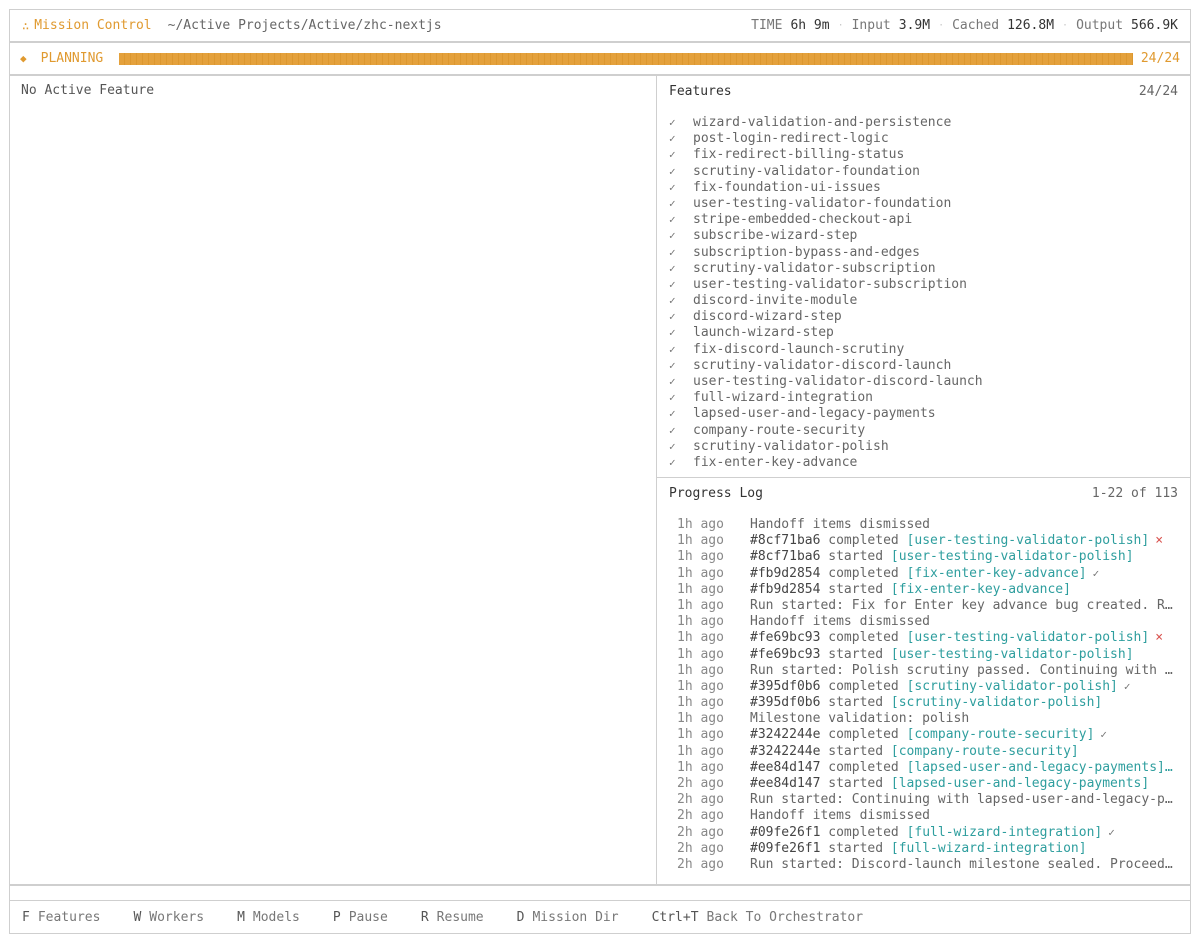  What do you see at coordinates (758, 917) in the screenshot?
I see `shortcut-back-to-orchestrator: Ctrl+T Back To Orchestrator` at bounding box center [758, 917].